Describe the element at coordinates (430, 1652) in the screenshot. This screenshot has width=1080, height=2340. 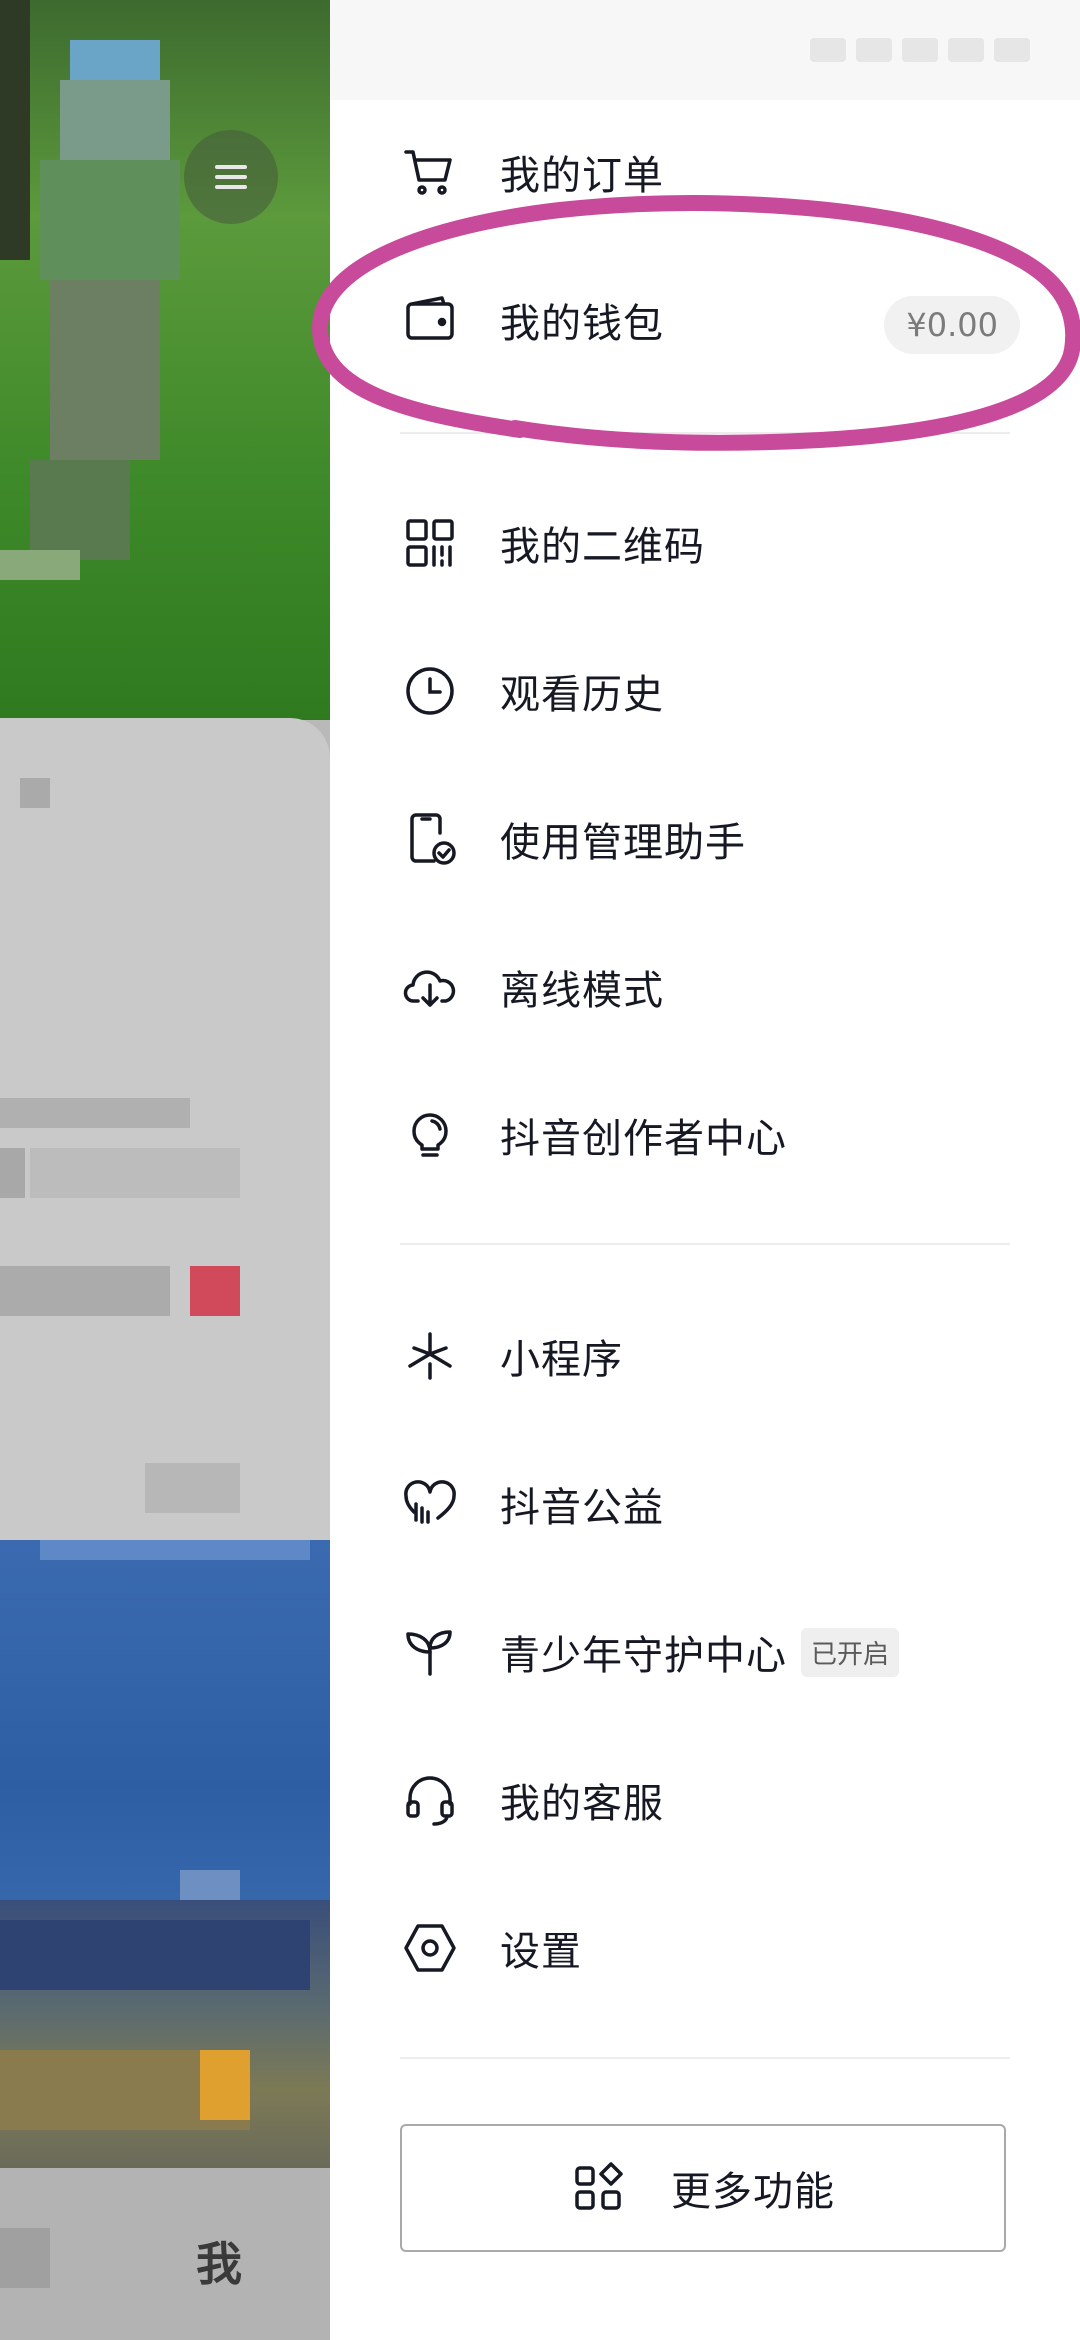
I see `sprout-icon` at that location.